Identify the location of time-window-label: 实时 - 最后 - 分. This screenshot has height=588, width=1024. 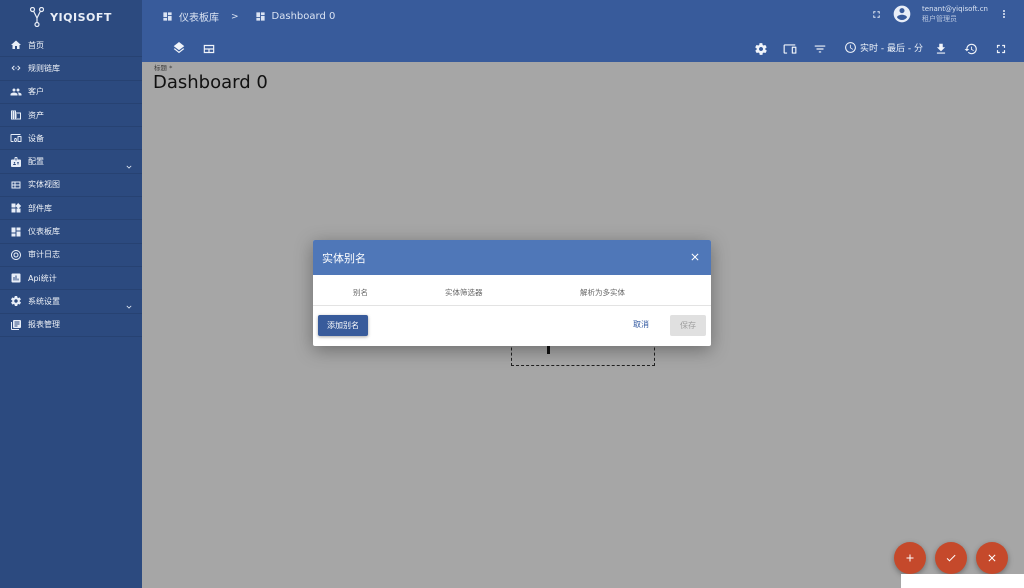
(891, 49).